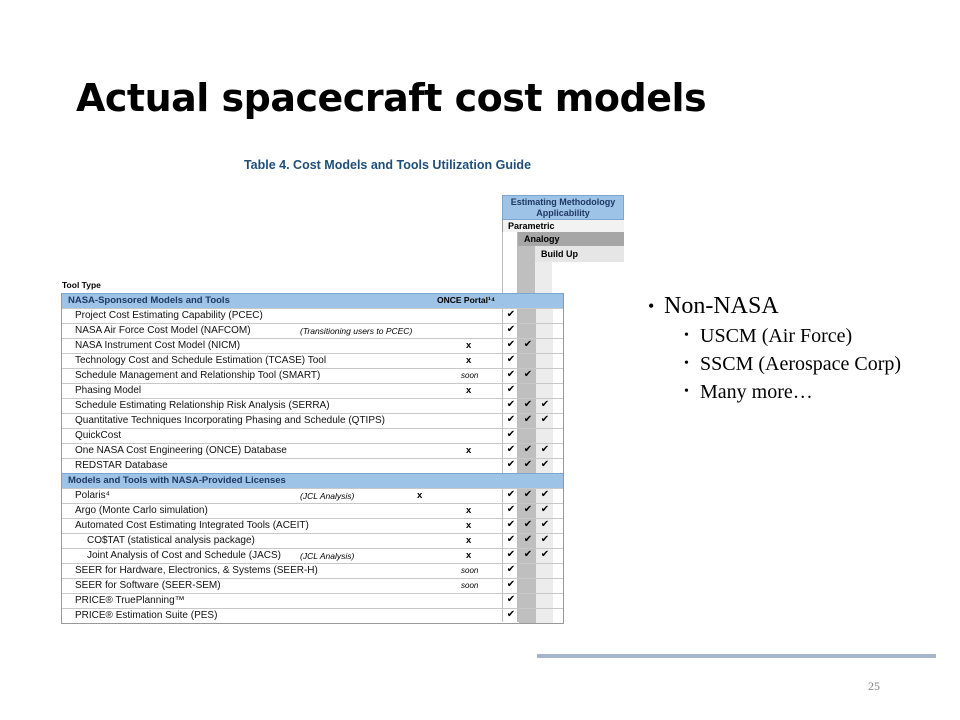  I want to click on tool-name: CO$TAT (statistical analysis package), so click(171, 540).